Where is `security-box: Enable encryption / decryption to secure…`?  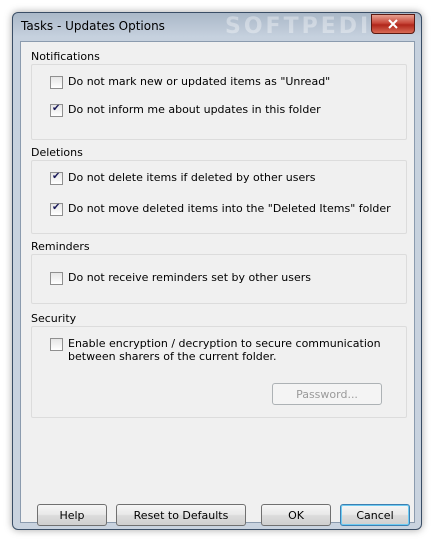 security-box: Enable encryption / decryption to secure… is located at coordinates (219, 372).